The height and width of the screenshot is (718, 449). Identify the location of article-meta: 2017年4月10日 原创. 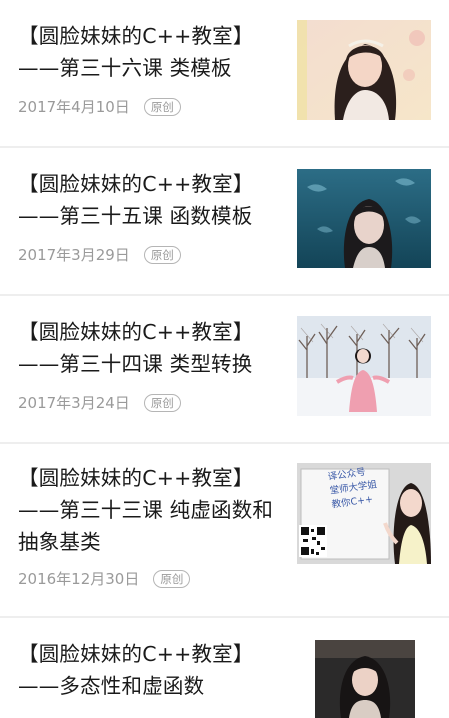
(99, 107).